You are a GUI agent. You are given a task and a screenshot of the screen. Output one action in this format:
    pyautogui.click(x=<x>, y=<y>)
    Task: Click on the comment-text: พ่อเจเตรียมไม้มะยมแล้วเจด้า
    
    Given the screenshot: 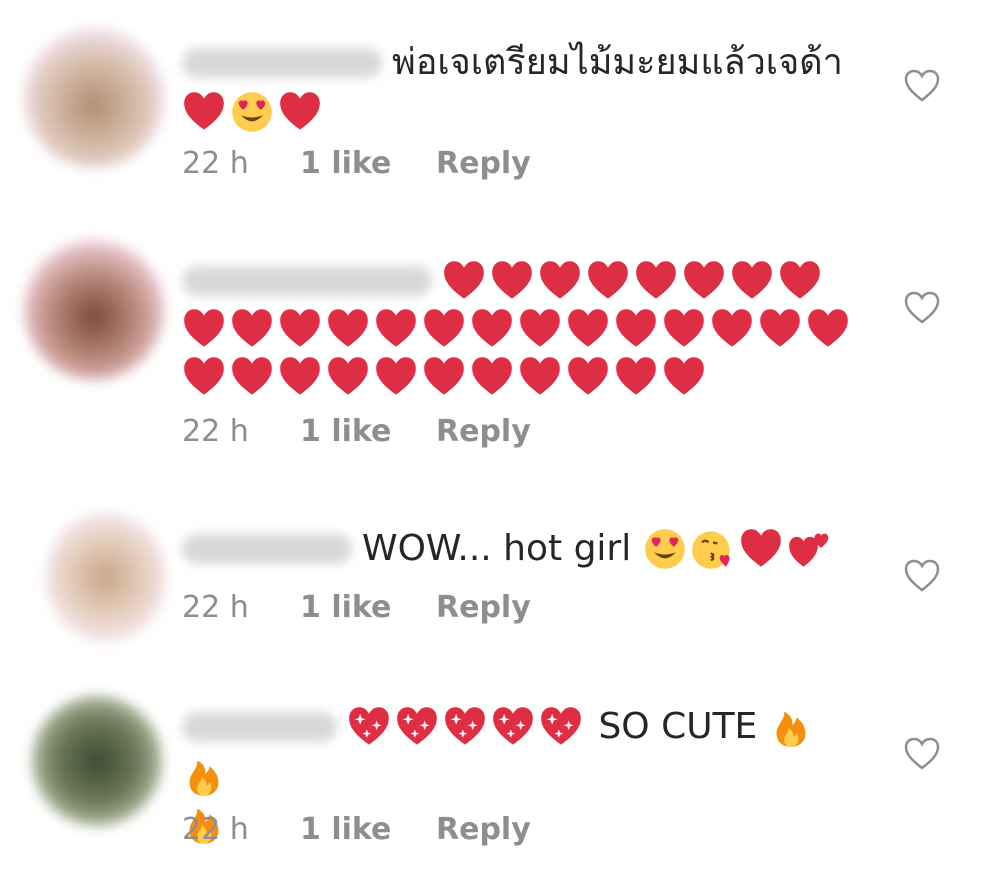 What is the action you would take?
    pyautogui.click(x=617, y=62)
    